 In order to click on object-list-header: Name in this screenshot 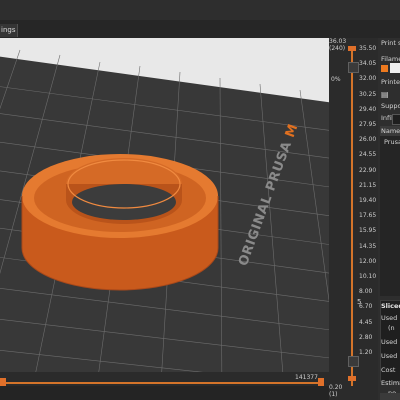, I will do `click(390, 131)`.